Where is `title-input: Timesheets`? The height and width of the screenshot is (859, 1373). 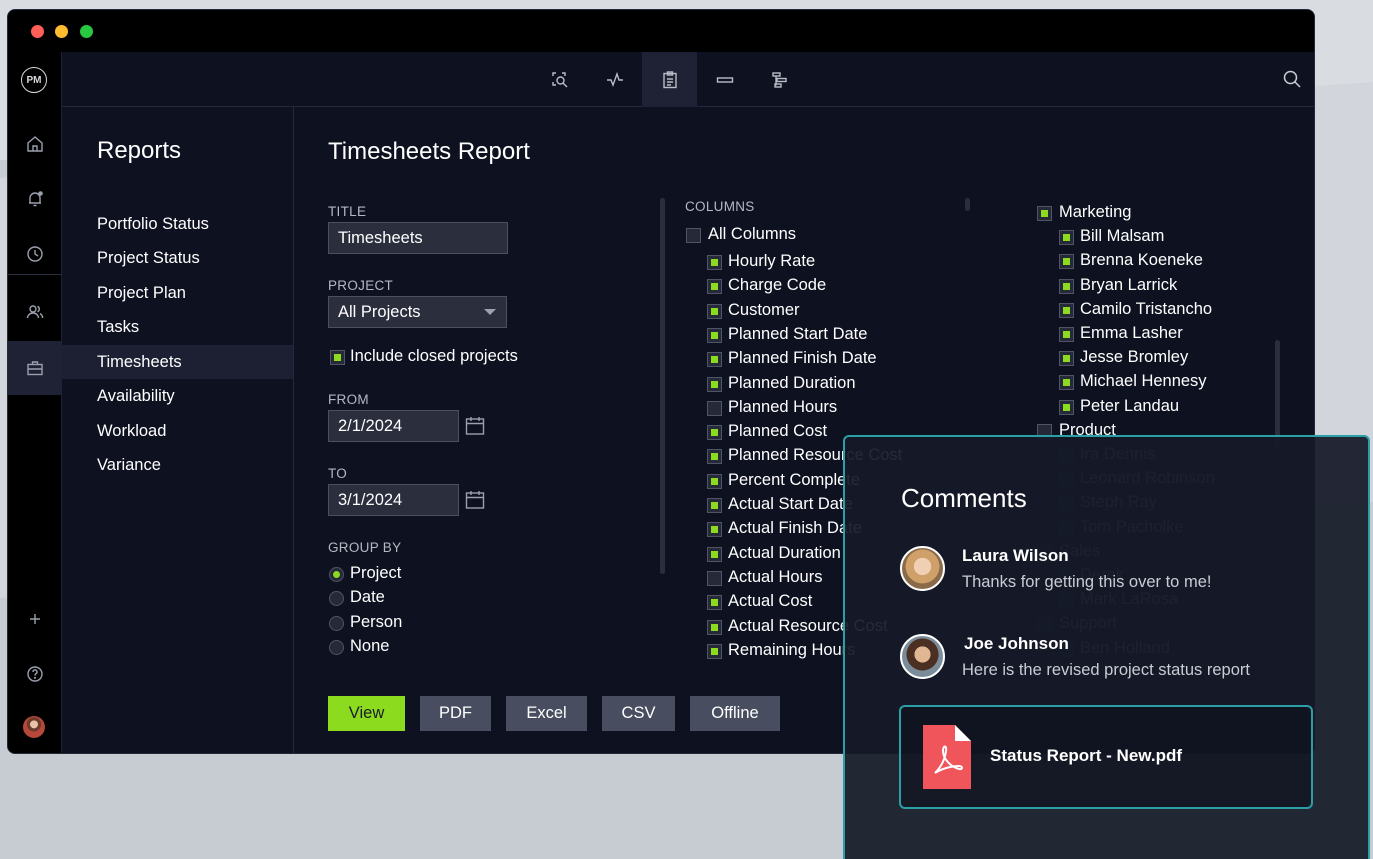 title-input: Timesheets is located at coordinates (418, 238).